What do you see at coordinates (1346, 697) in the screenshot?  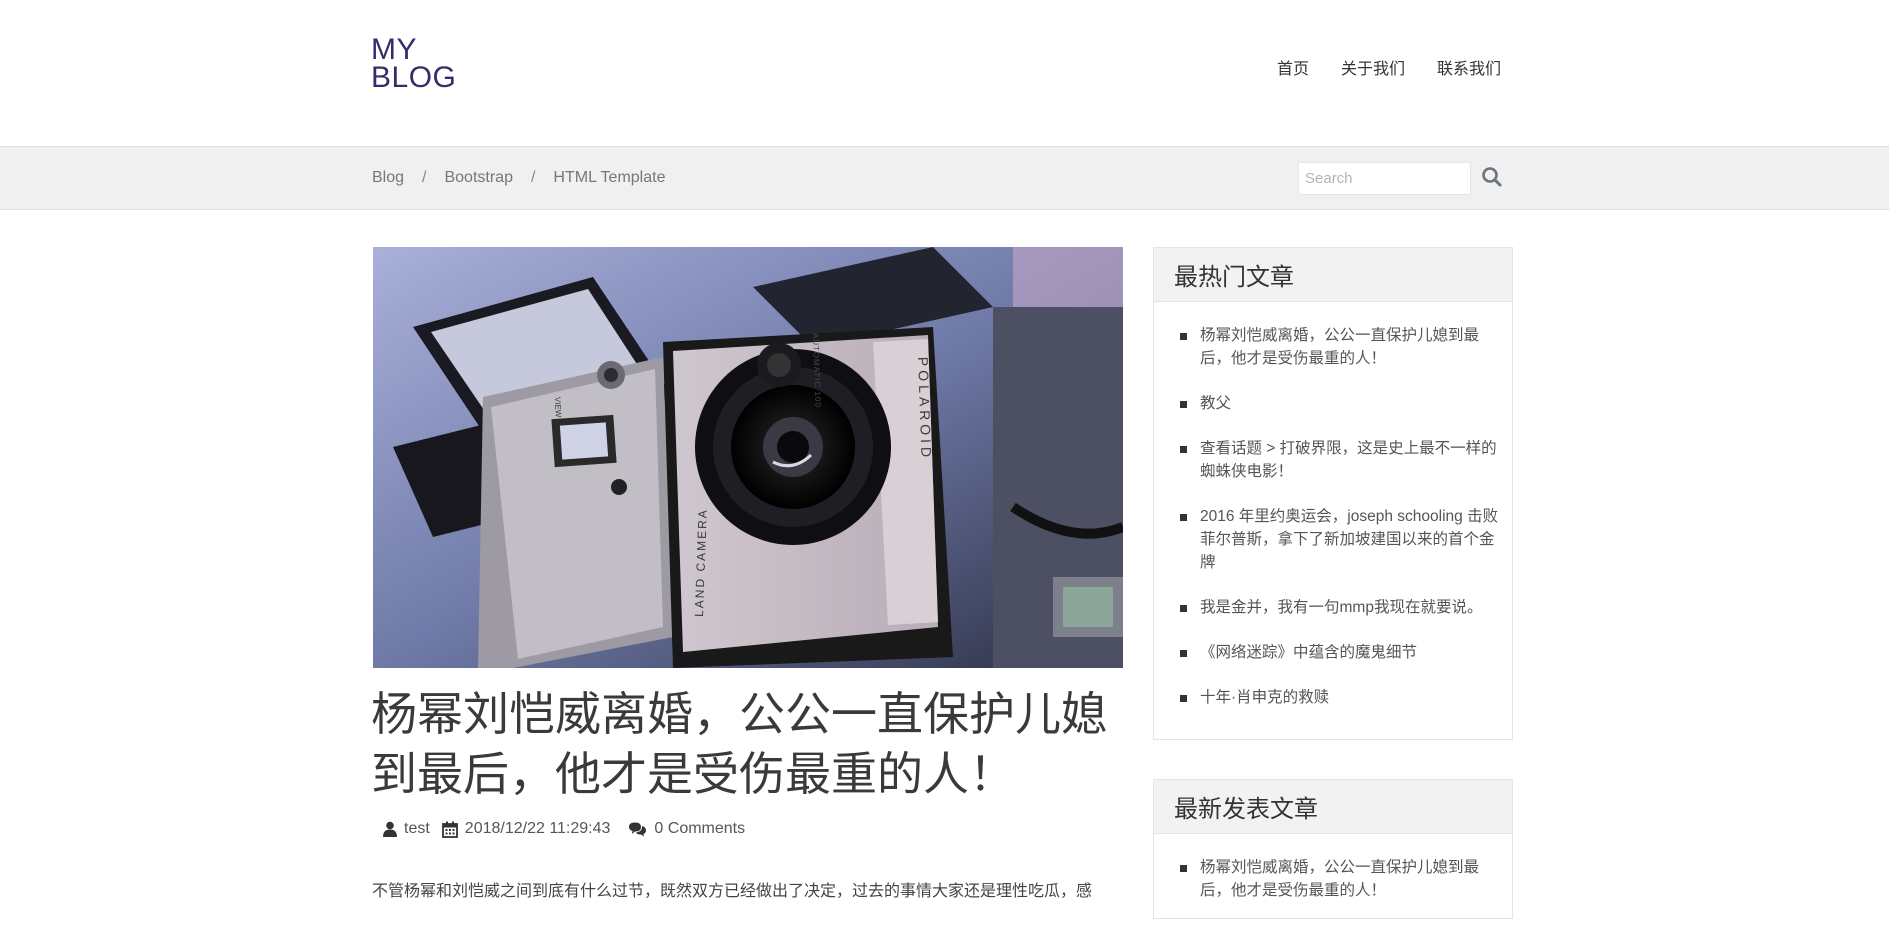 I see `list-item: 十年·肖申克的救赎` at bounding box center [1346, 697].